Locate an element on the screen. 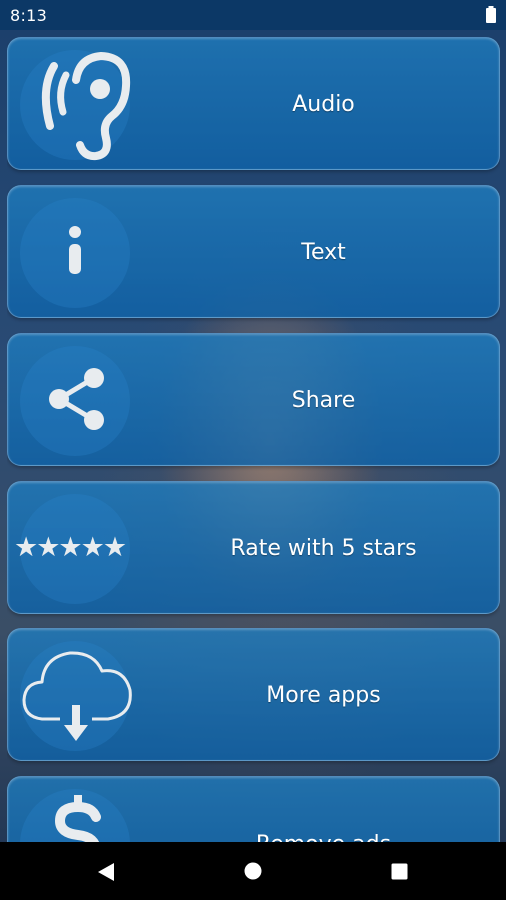 The image size is (506, 900). ear-hearing-icon is located at coordinates (86, 106).